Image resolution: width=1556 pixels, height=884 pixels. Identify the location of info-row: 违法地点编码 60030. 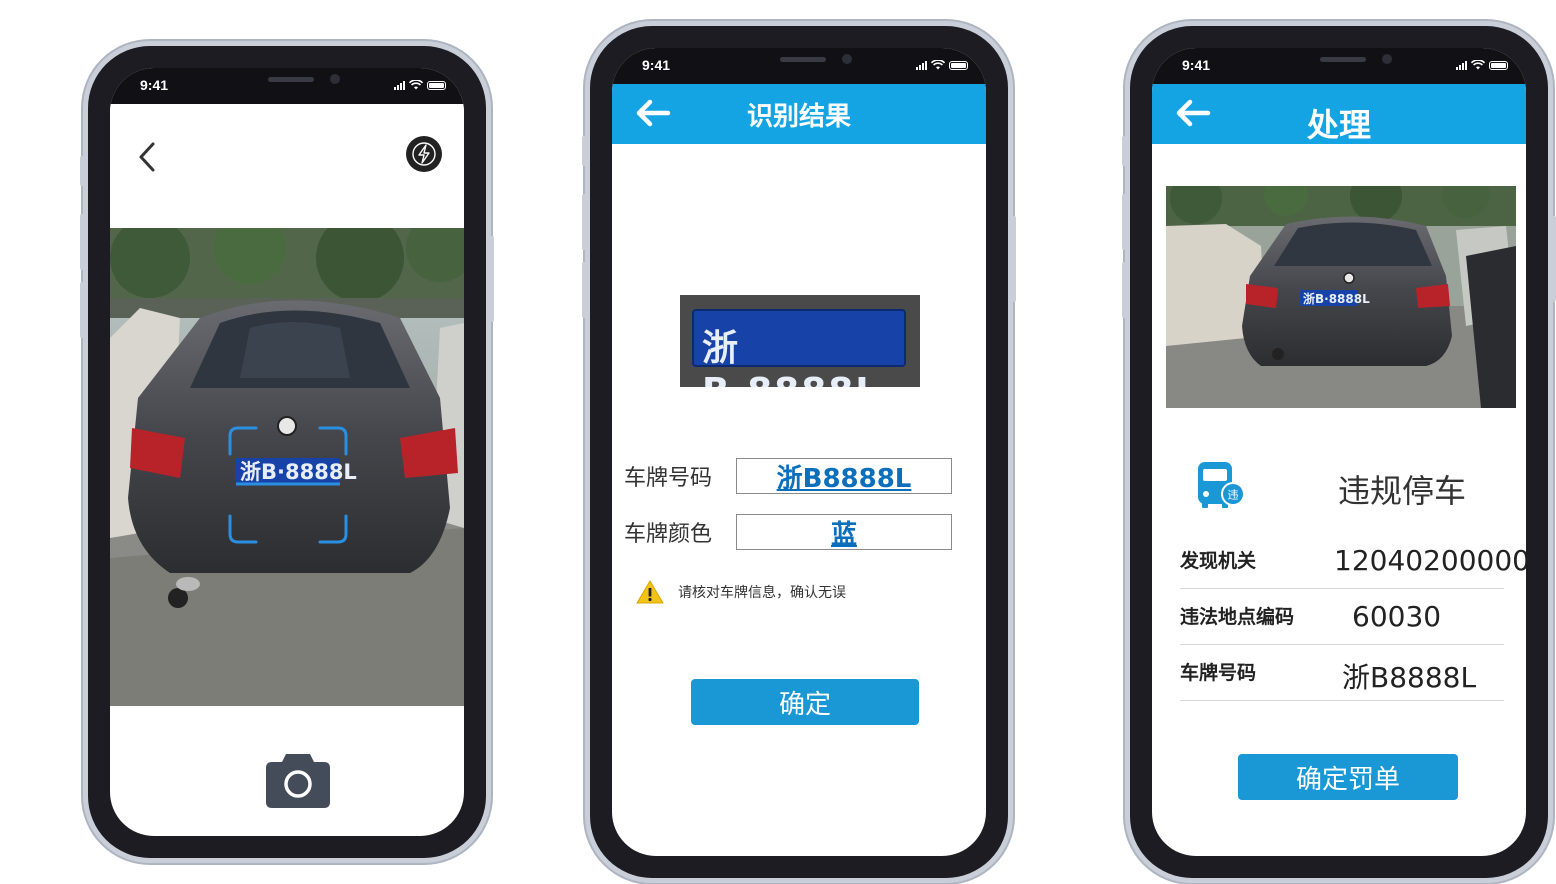
(1342, 619).